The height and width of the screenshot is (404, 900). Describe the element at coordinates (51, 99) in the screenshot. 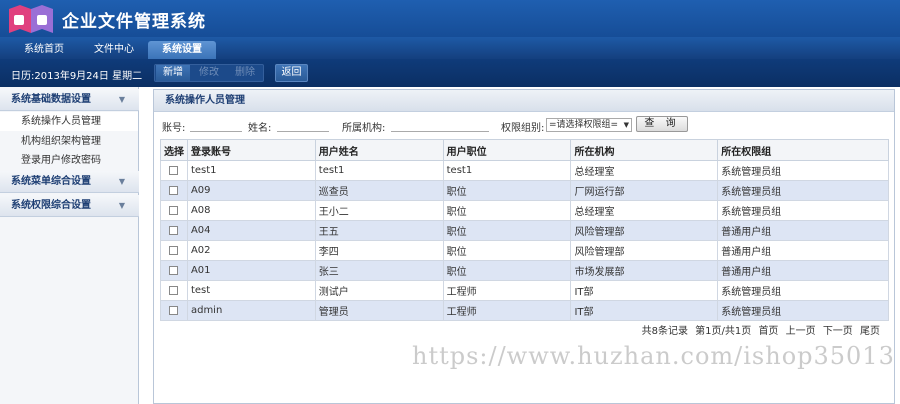

I see `sidebar-section-label: 系统基础数据设置` at that location.